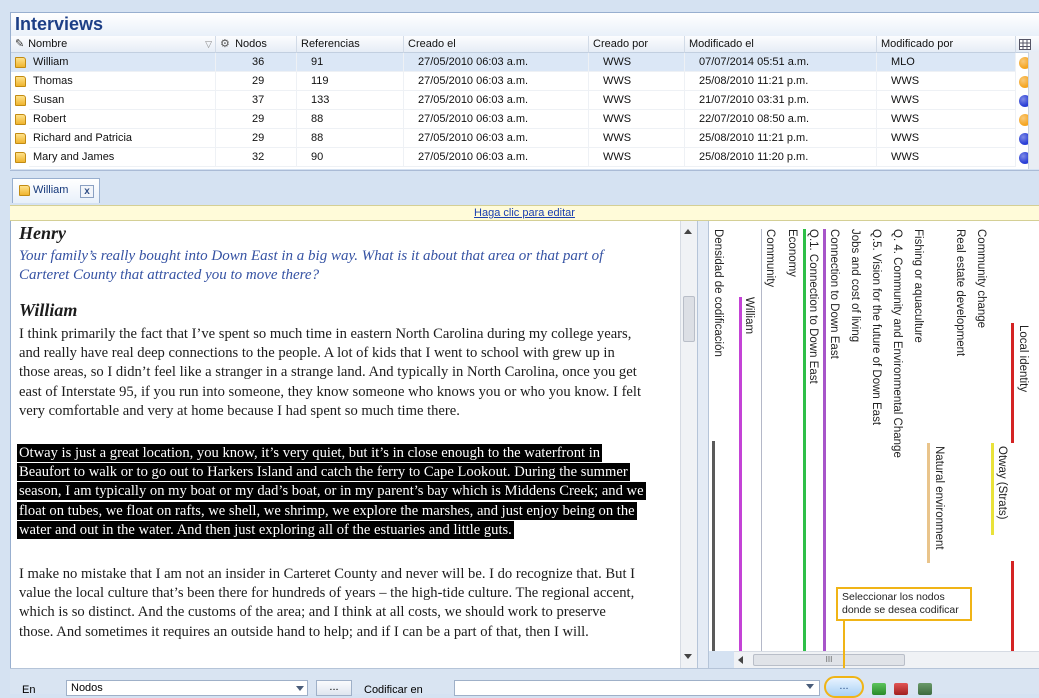 The image size is (1039, 698). Describe the element at coordinates (524, 24) in the screenshot. I see `view-header: Interviews` at that location.